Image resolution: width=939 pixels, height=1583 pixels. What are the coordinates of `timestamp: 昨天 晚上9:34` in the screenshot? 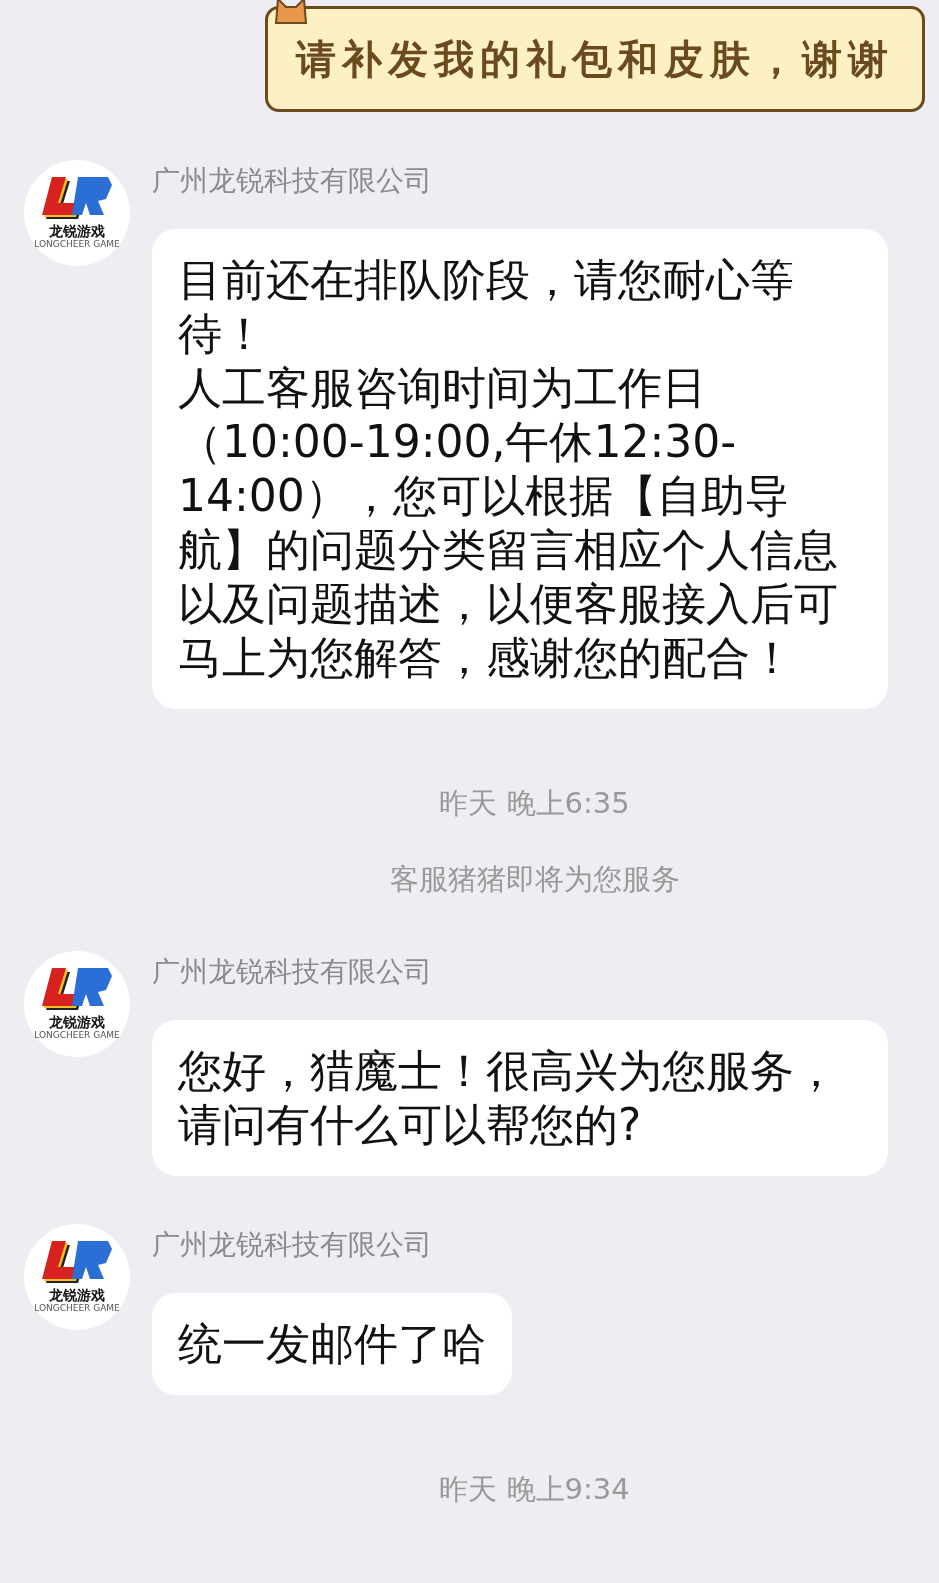 It's located at (534, 1489).